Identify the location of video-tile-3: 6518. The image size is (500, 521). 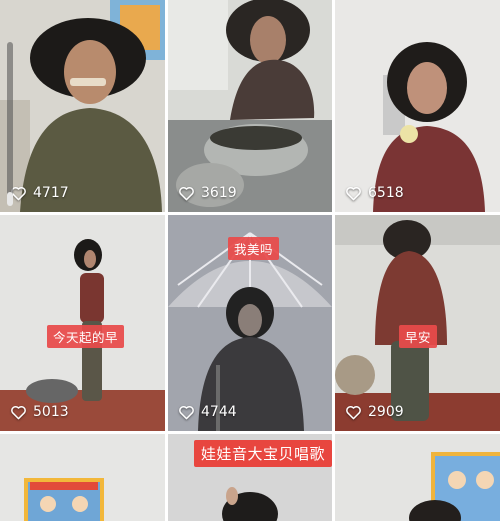
(417, 106).